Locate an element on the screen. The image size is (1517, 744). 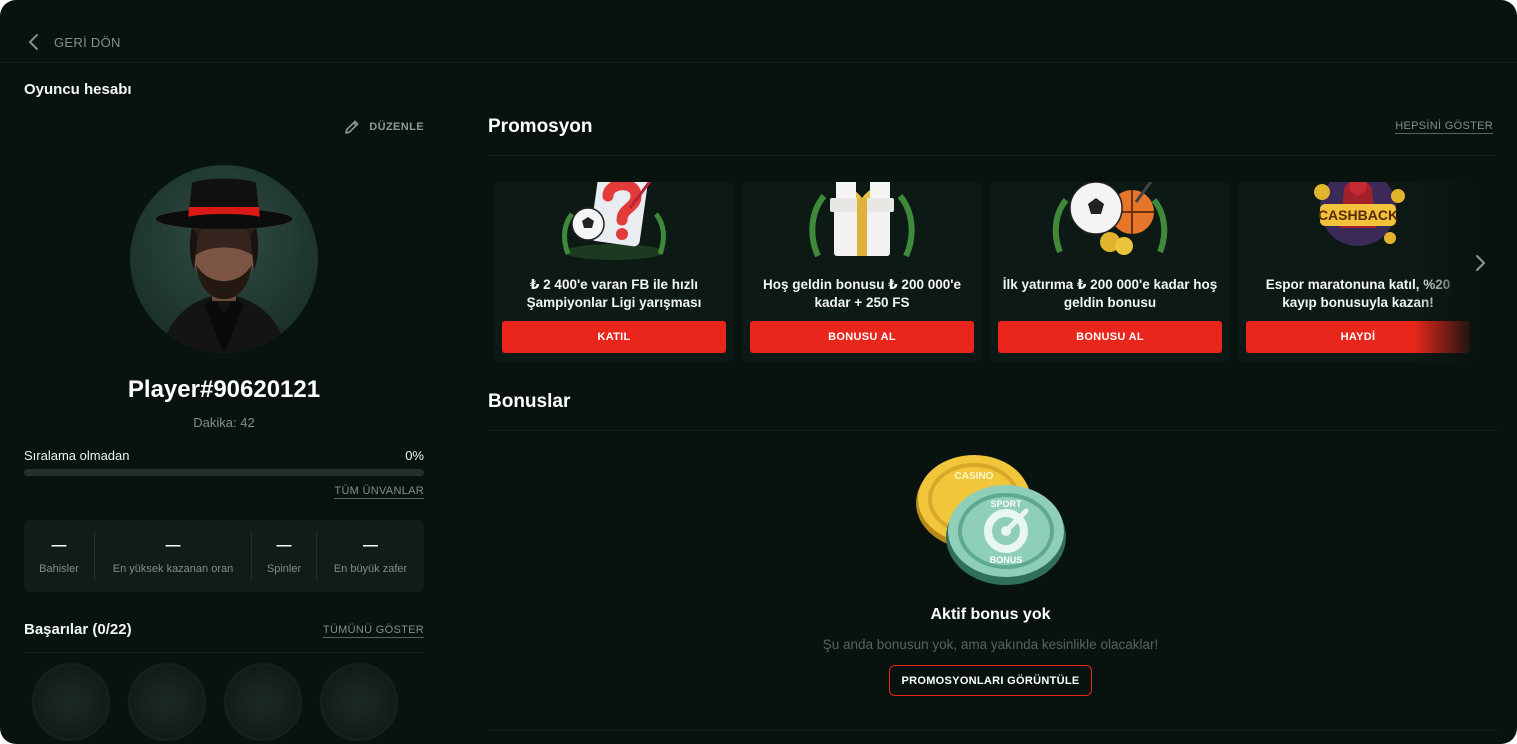
rank-progress-bar is located at coordinates (224, 472).